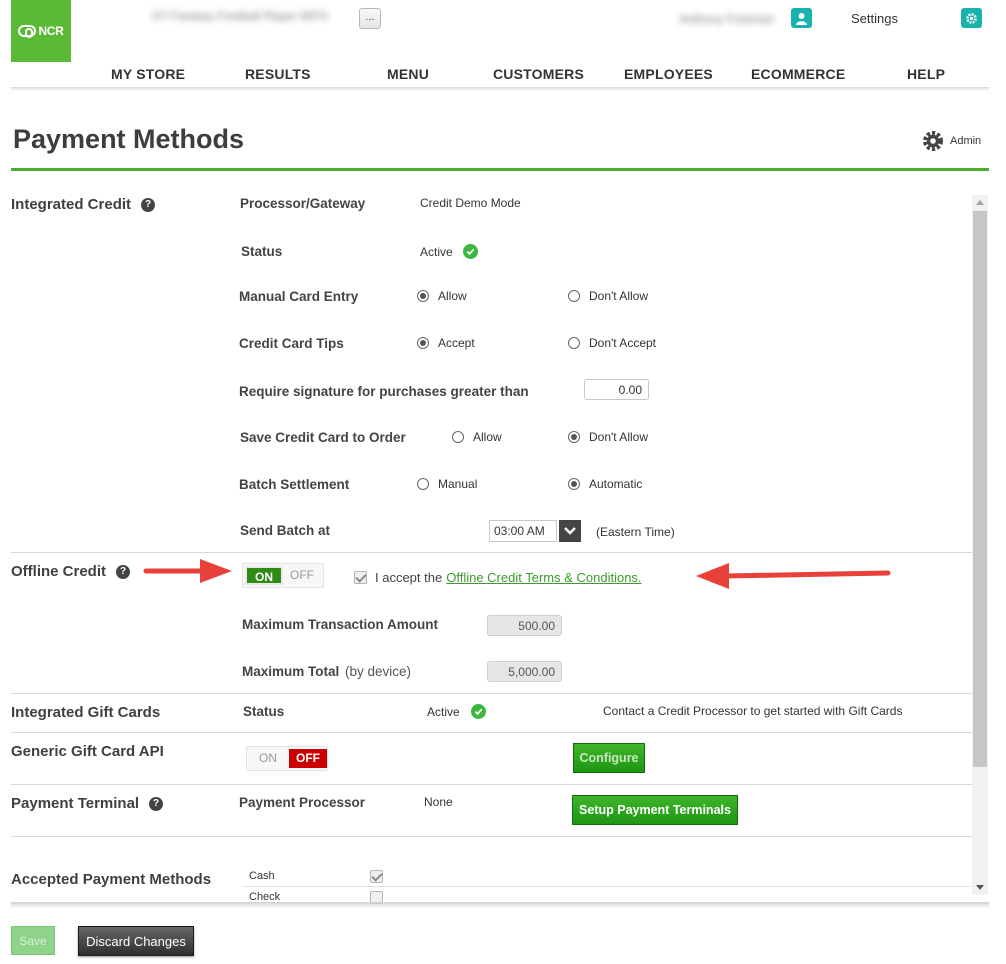 This screenshot has height=964, width=1006. I want to click on batch-time-value: 03:00 AM, so click(523, 531).